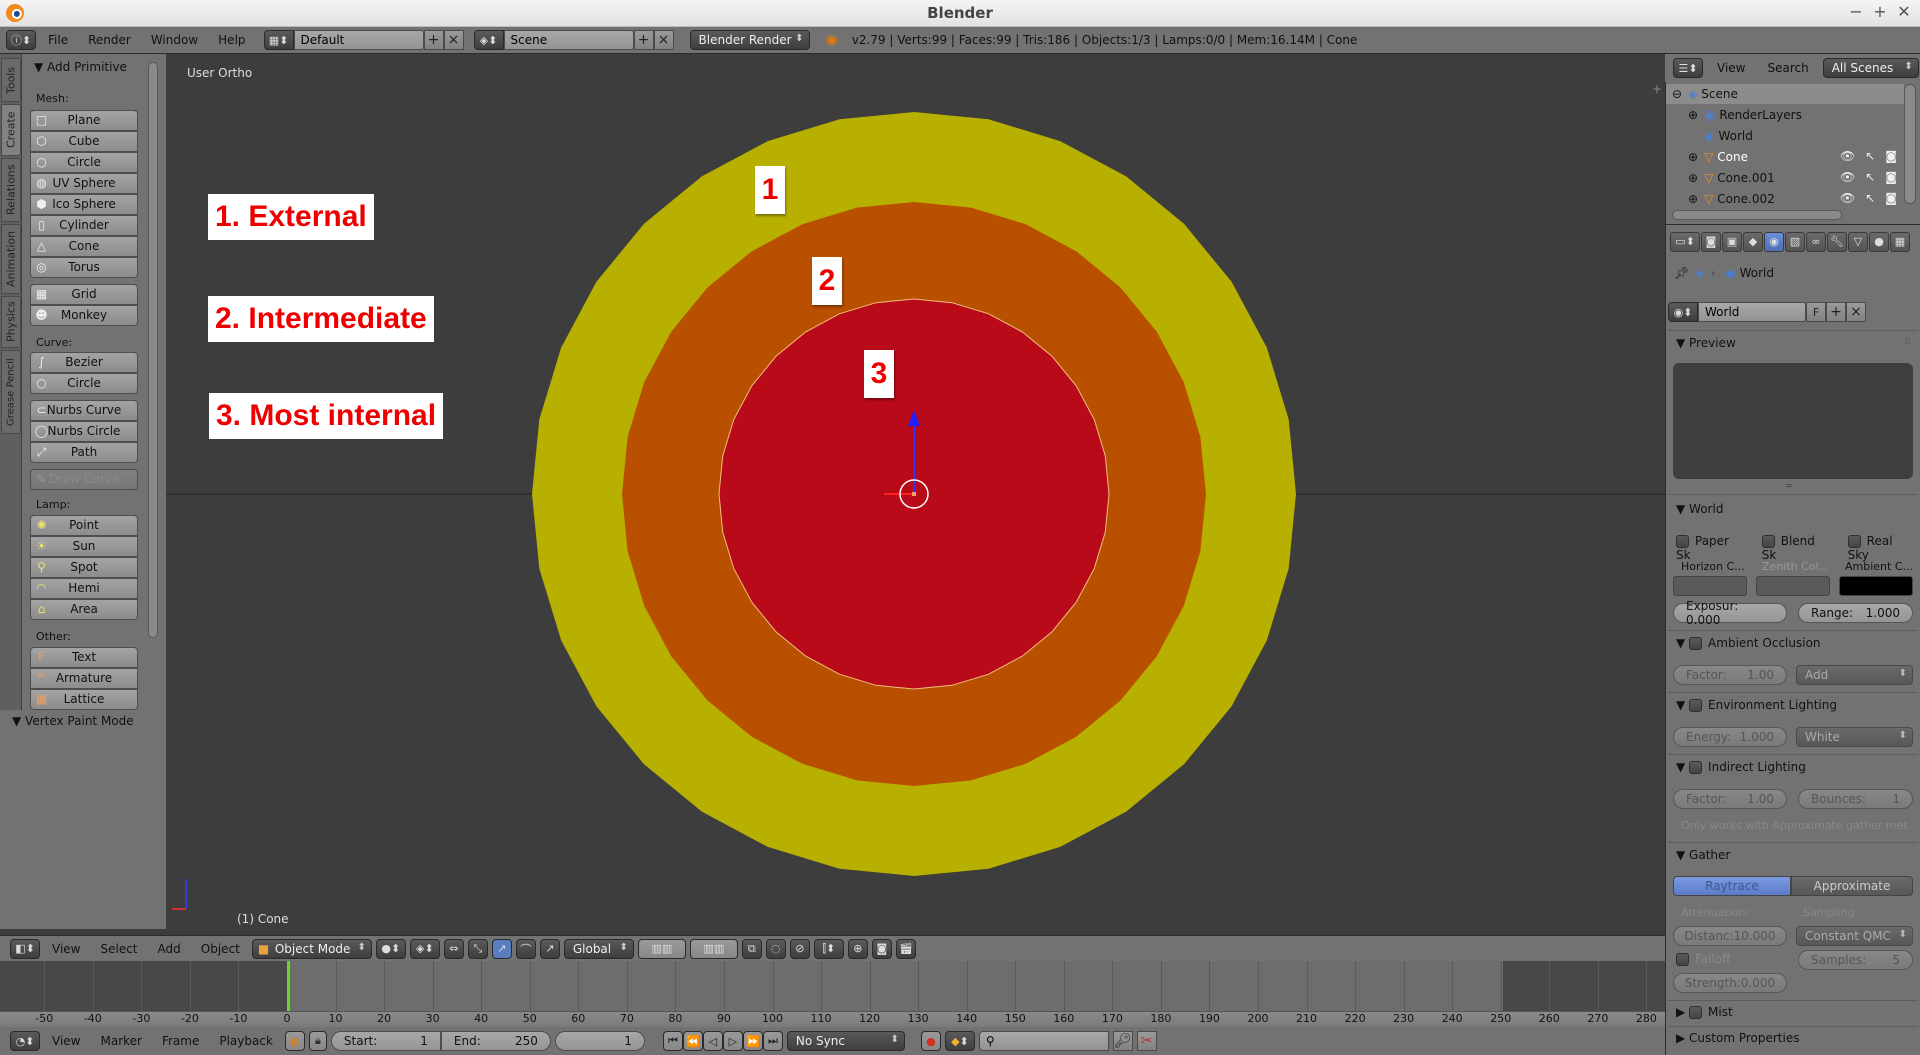 The image size is (1920, 1055). What do you see at coordinates (1907, 343) in the screenshot?
I see `drag-grip-icon: ⠿` at bounding box center [1907, 343].